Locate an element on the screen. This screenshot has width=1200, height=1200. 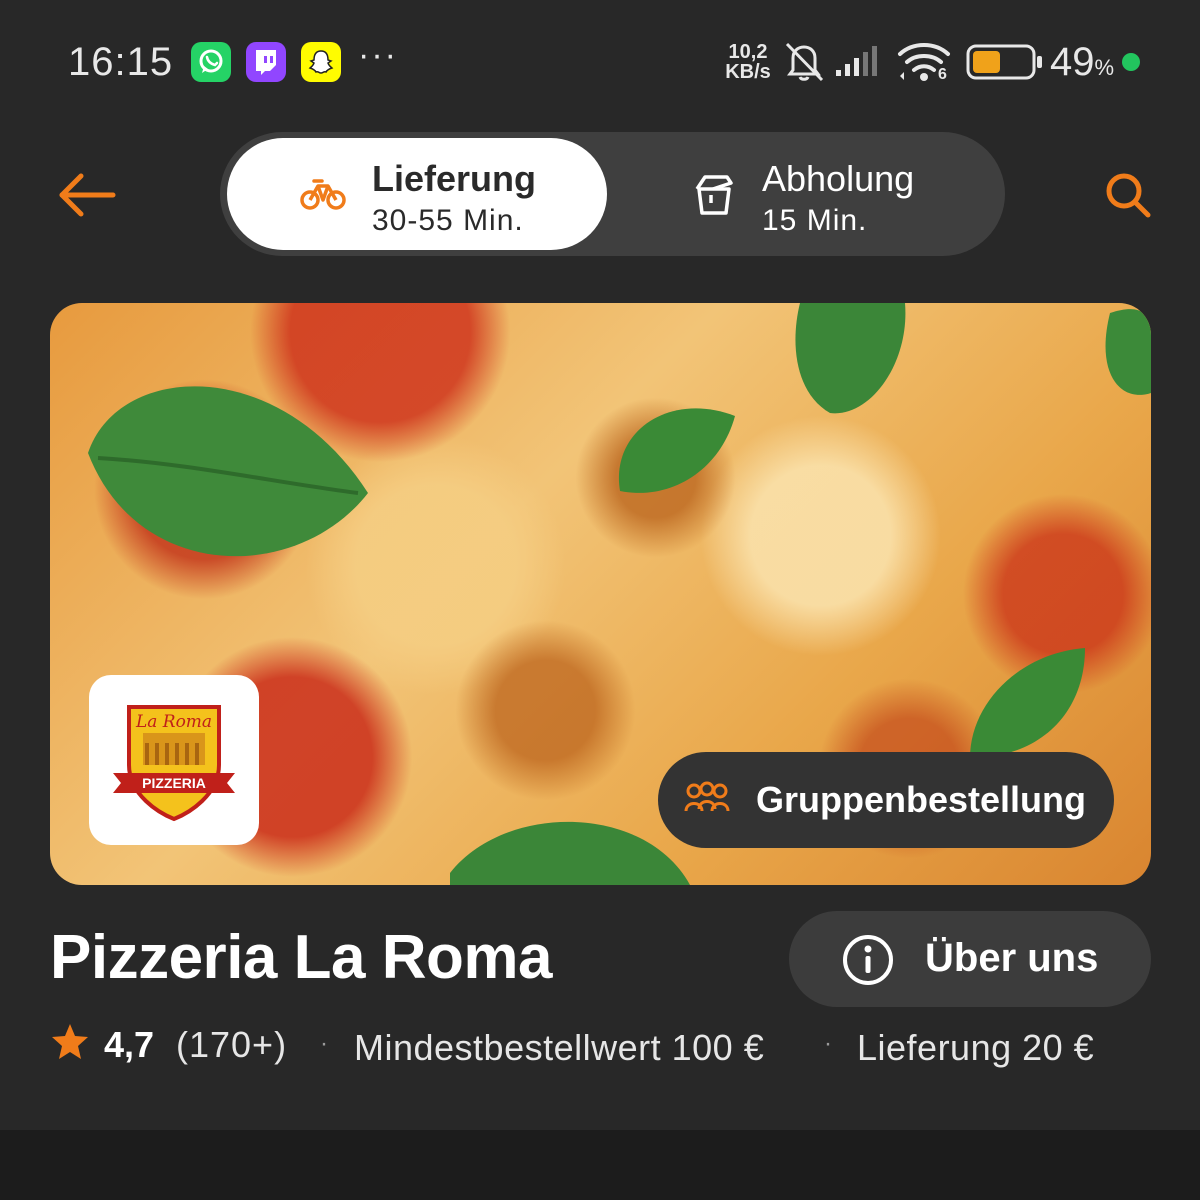
group-order-button: Gruppenbestellung is located at coordinates (886, 800).